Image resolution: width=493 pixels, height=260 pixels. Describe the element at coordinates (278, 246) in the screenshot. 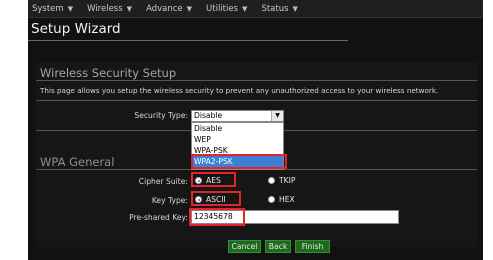

I see `back-button: Back` at that location.